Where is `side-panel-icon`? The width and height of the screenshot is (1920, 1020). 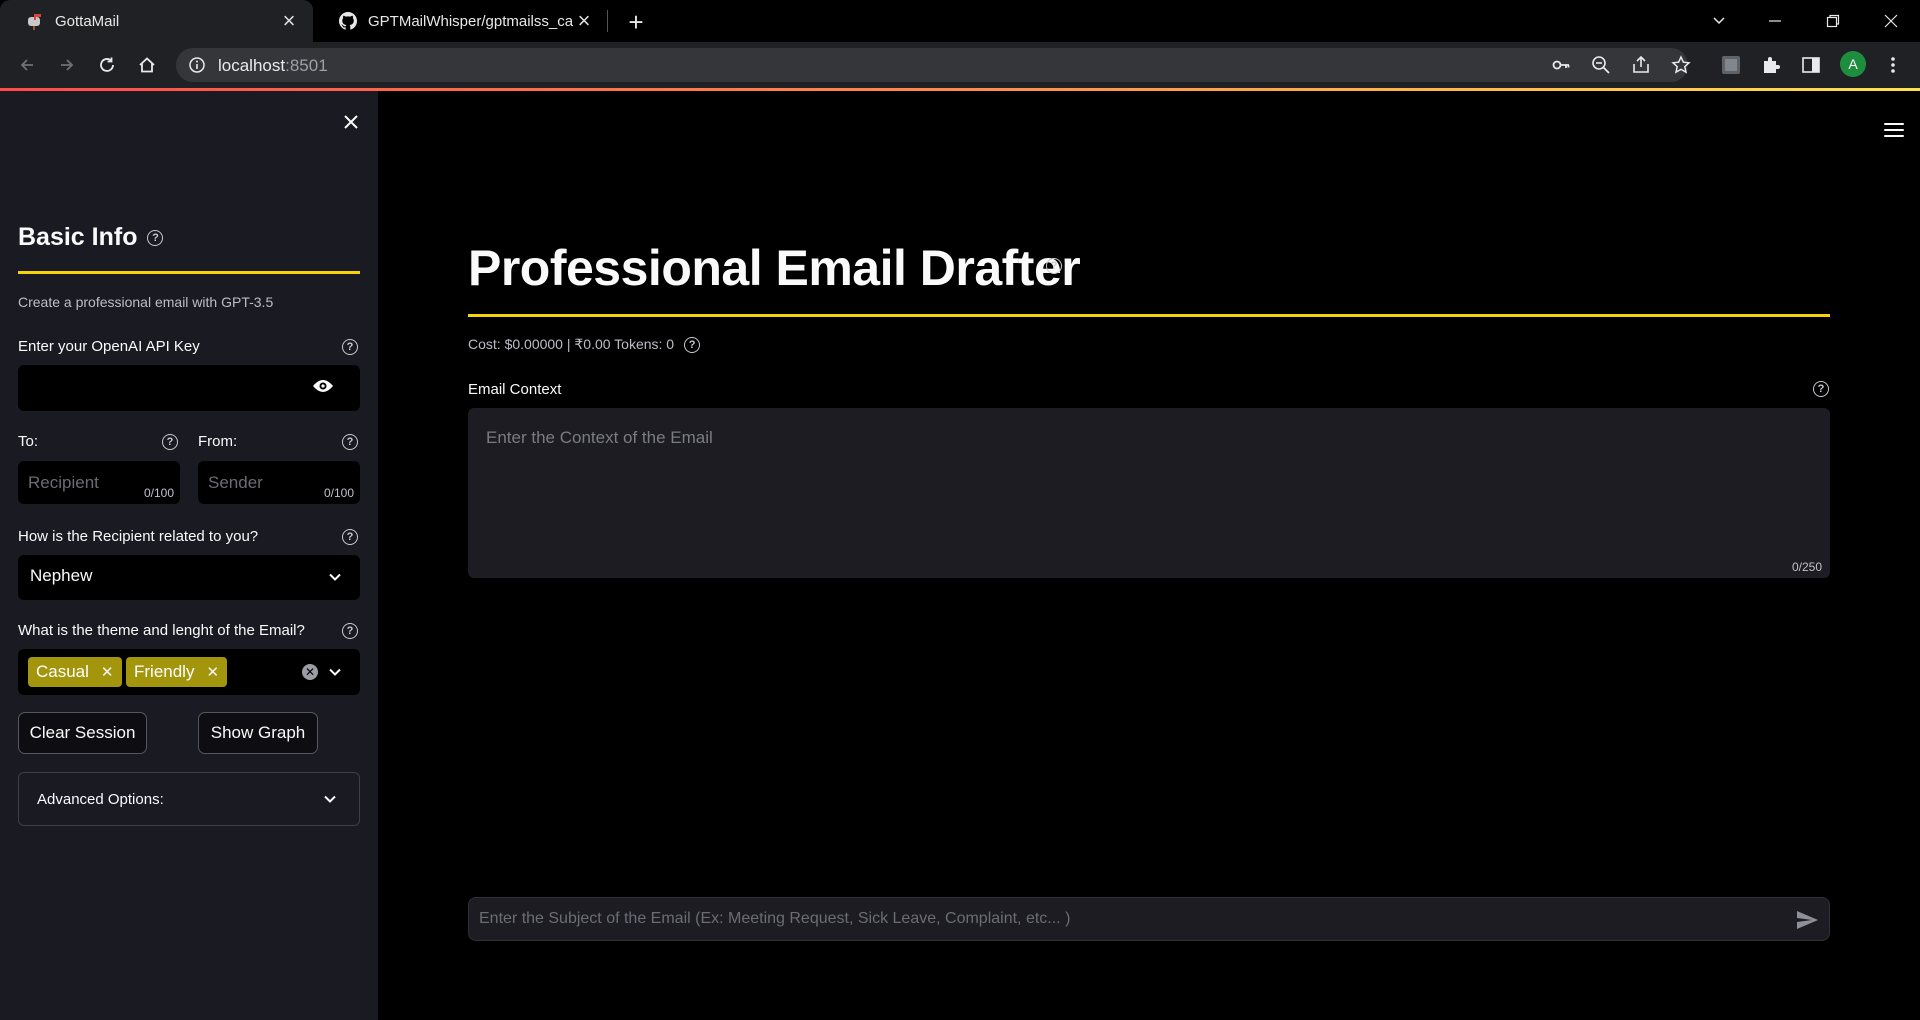
side-panel-icon is located at coordinates (1811, 65).